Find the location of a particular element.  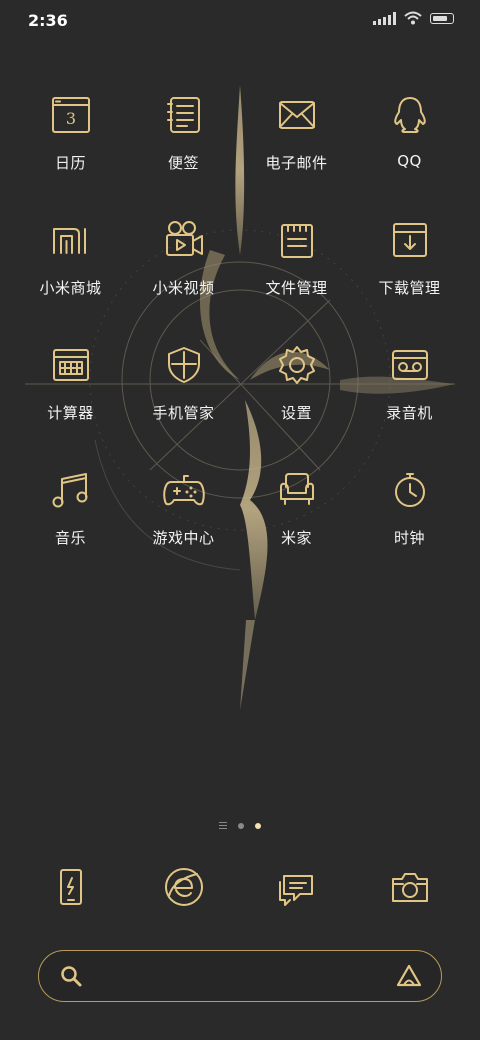

app-label: 设置 is located at coordinates (296, 413).